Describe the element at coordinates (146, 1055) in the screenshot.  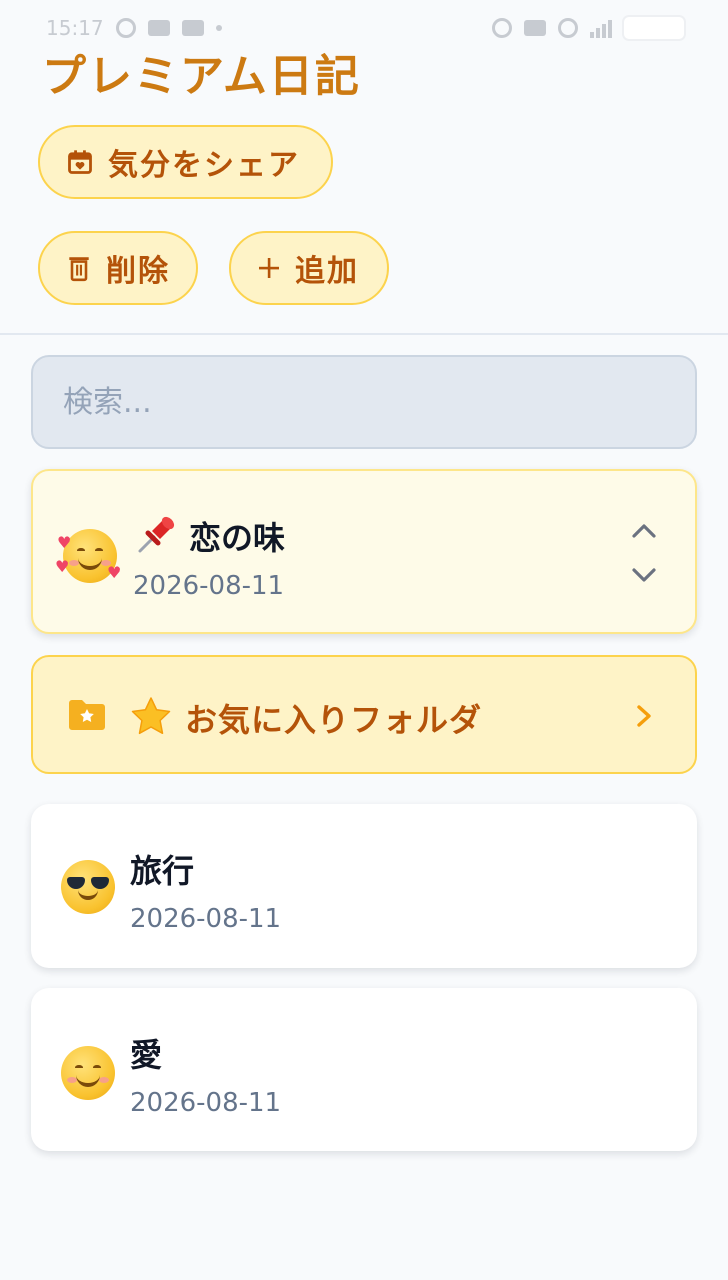
I see `entry-title: 愛` at that location.